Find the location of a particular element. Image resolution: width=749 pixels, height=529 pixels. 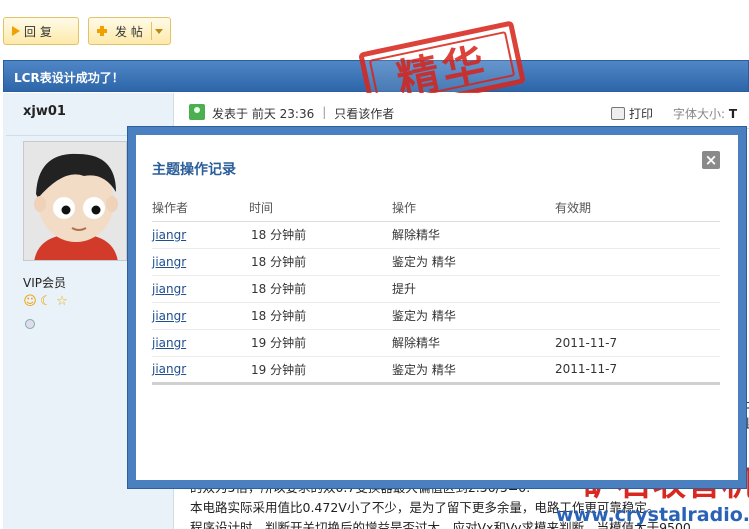

moon-icon: ☾ is located at coordinates (46, 301).